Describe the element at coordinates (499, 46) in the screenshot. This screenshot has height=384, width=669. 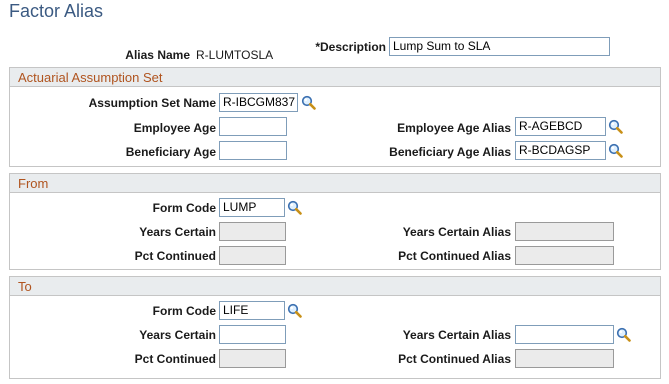
I see `description-field: Lump Sum to SLA` at that location.